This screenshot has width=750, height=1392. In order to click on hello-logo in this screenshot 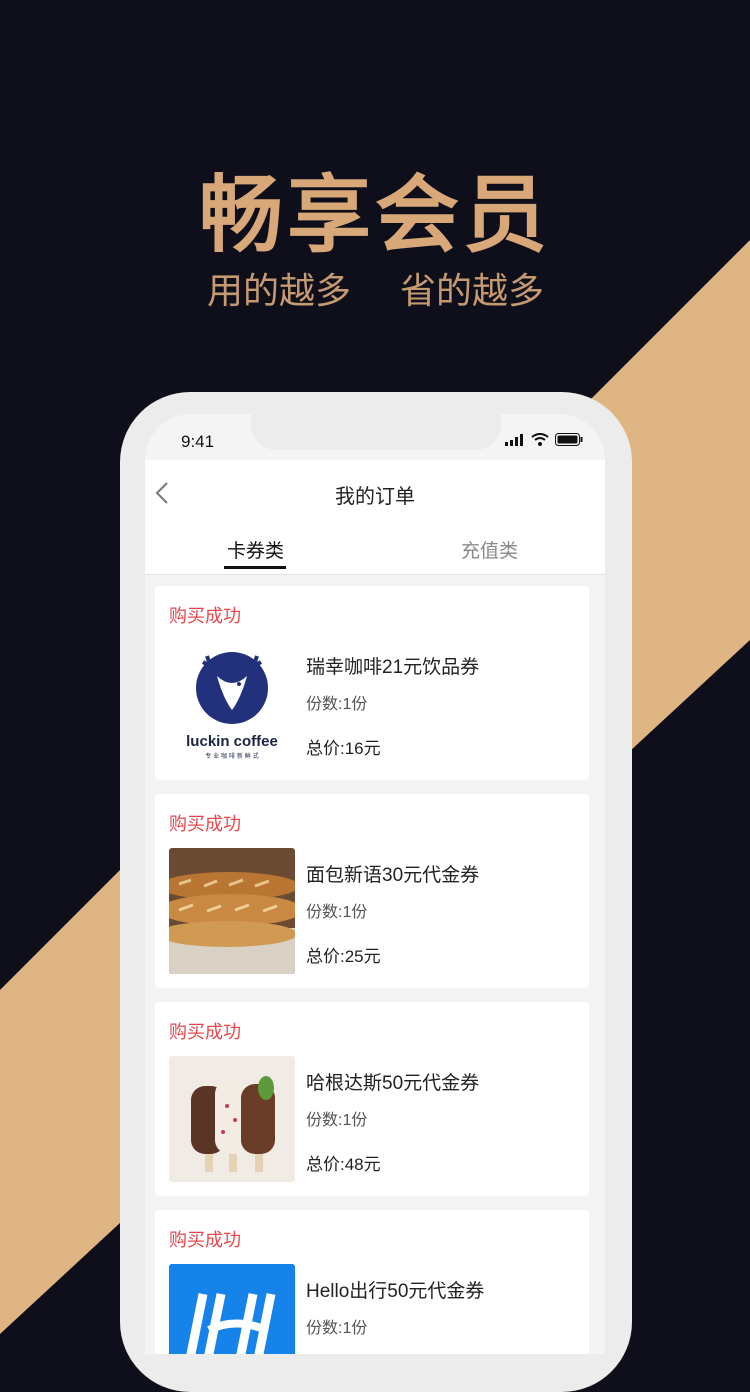, I will do `click(232, 1309)`.